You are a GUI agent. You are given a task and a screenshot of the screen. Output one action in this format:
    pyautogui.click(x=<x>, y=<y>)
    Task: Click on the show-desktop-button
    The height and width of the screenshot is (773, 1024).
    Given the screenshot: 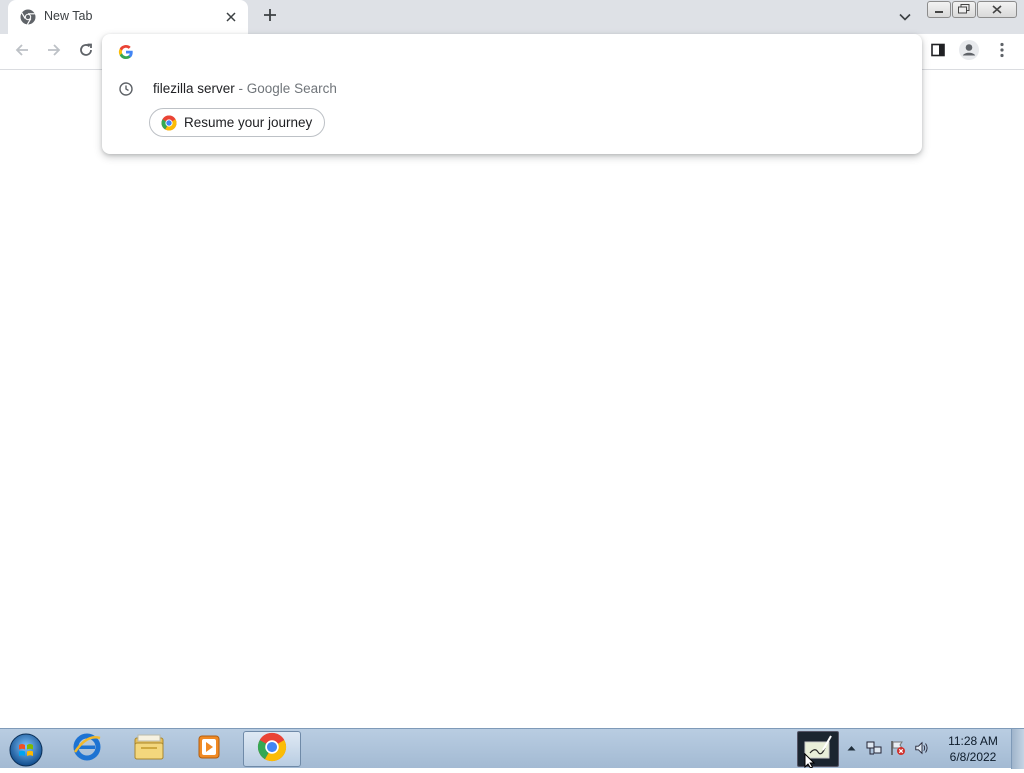 What is the action you would take?
    pyautogui.click(x=1017, y=749)
    